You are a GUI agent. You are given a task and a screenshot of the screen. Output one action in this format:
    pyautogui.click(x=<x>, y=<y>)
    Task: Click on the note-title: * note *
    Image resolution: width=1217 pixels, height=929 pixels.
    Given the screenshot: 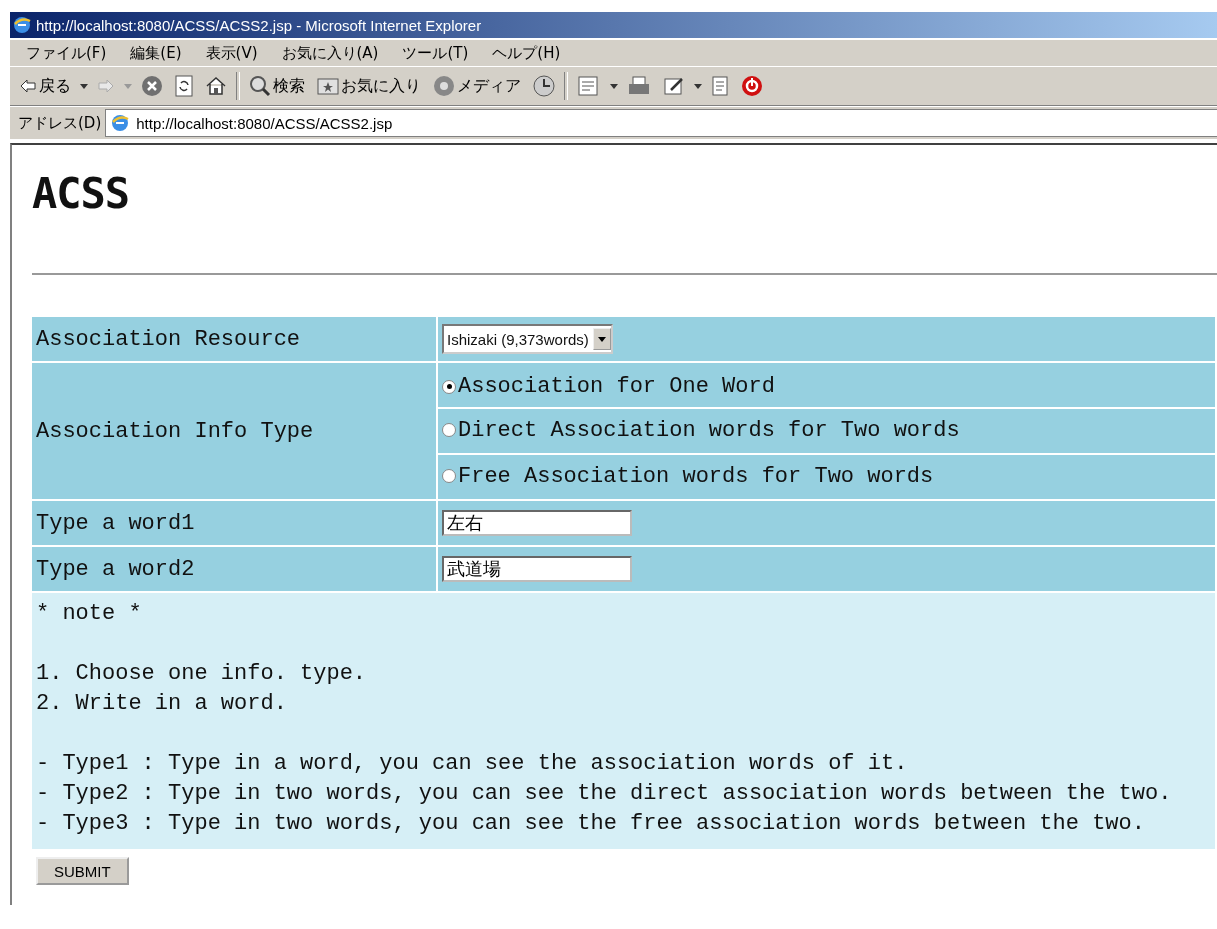 What is the action you would take?
    pyautogui.click(x=89, y=614)
    